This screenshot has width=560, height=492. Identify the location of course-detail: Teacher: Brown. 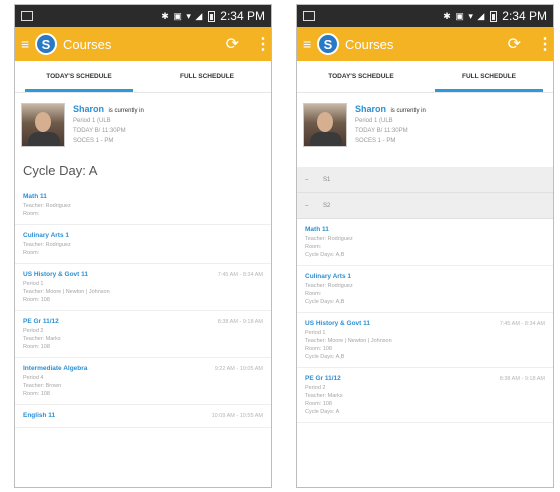
(42, 386).